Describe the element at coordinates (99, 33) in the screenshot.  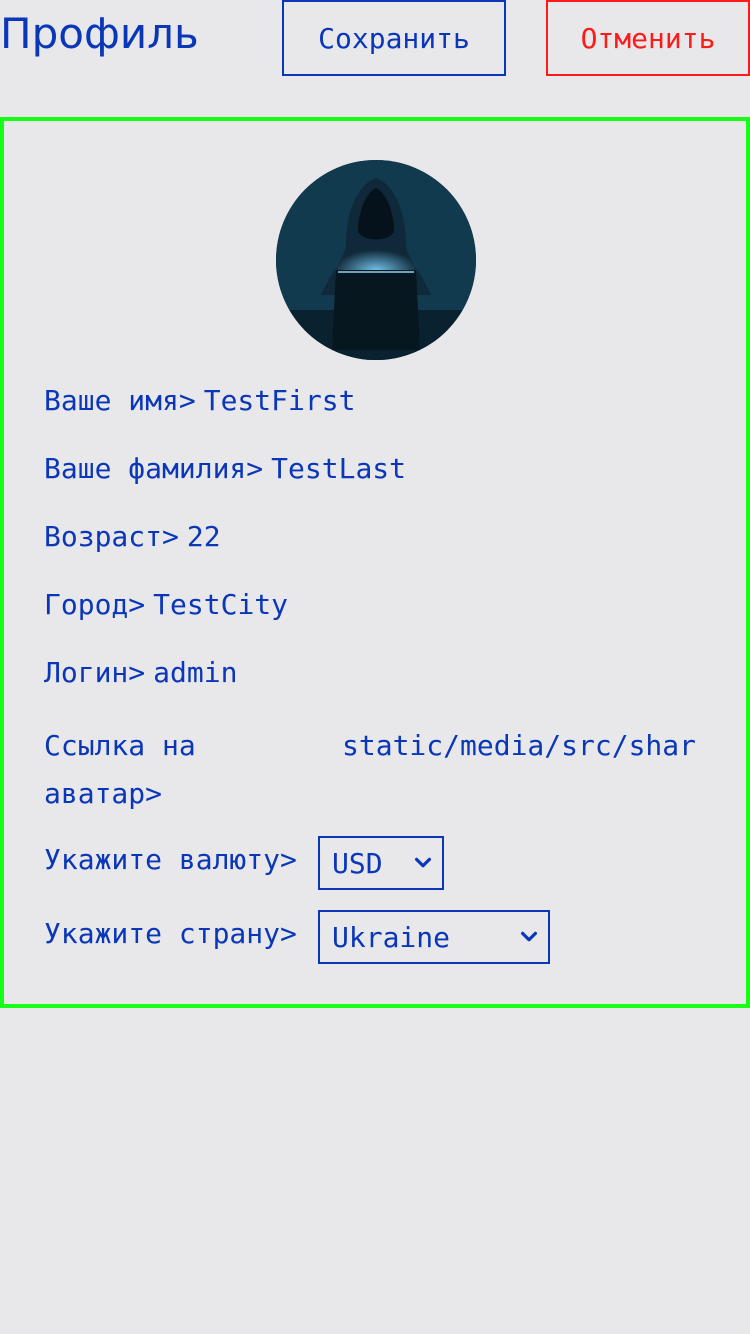
I see `page-title: Профиль` at that location.